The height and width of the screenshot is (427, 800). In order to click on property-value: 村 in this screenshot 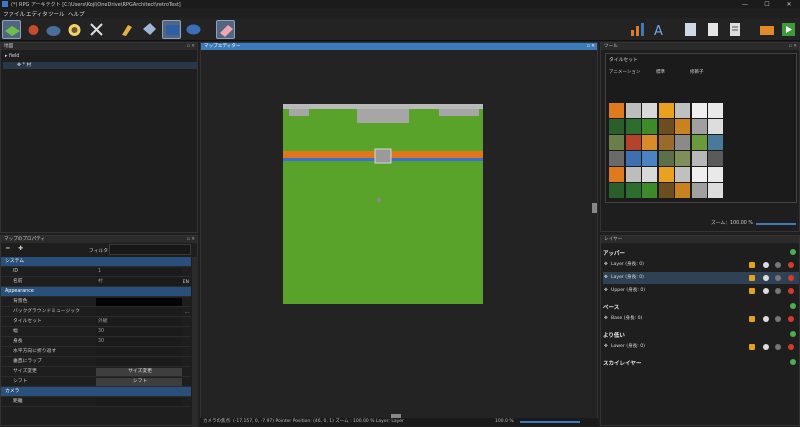, I will do `click(139, 282)`.